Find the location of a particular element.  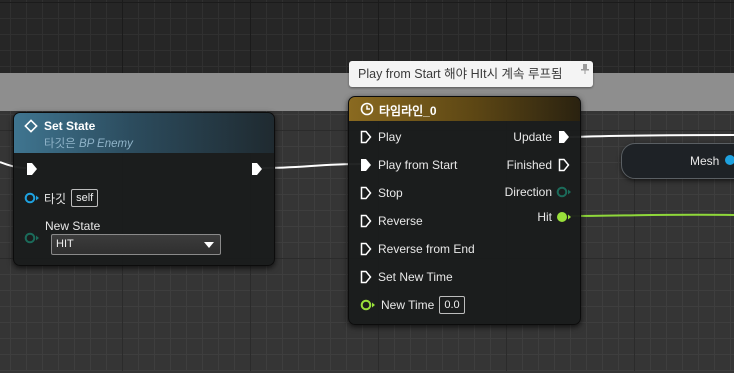

input-set-new-time-label: Set New Time is located at coordinates (415, 277).